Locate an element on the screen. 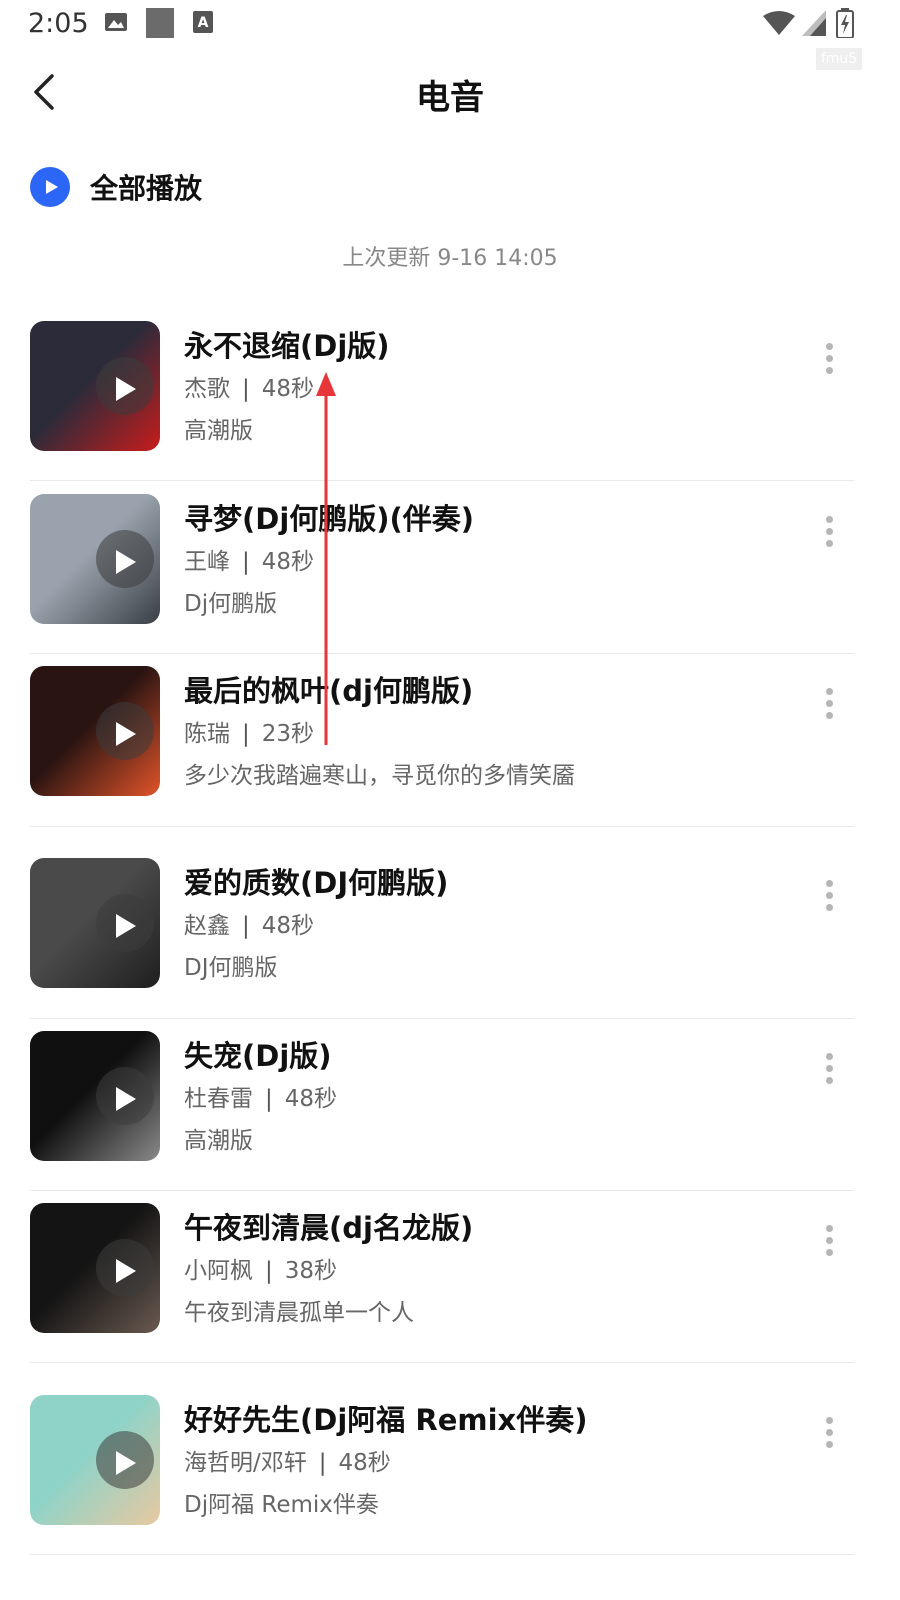  song-artist: 赵鑫 is located at coordinates (207, 926).